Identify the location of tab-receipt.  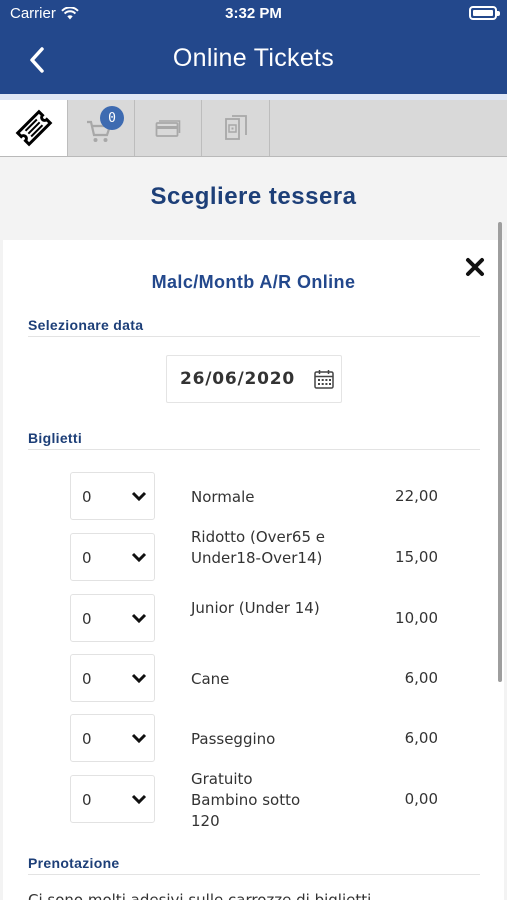
(236, 128).